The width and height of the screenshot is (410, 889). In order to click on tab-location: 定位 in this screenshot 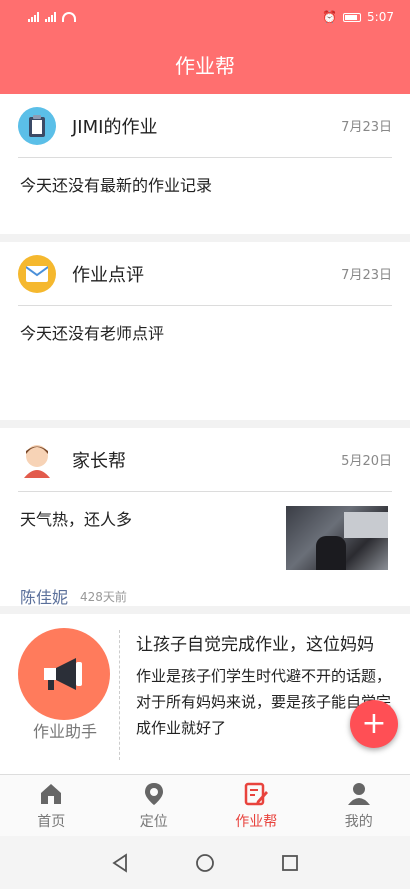, I will do `click(154, 805)`.